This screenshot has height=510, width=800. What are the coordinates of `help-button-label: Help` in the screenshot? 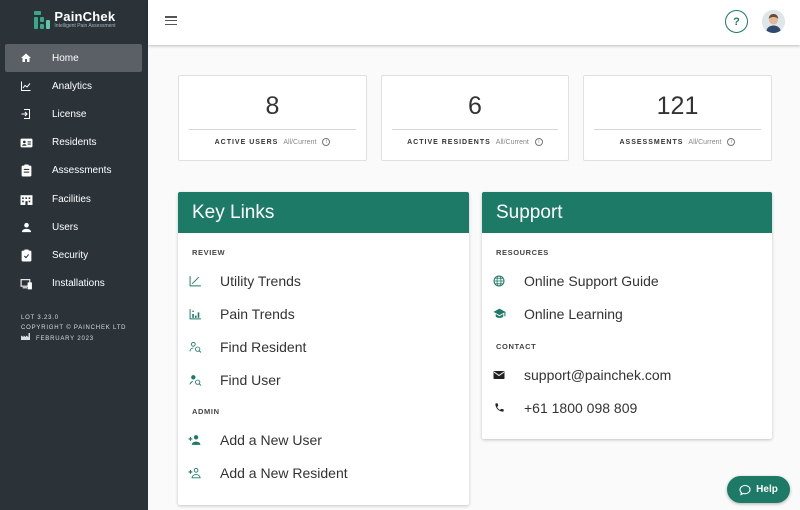 It's located at (767, 489).